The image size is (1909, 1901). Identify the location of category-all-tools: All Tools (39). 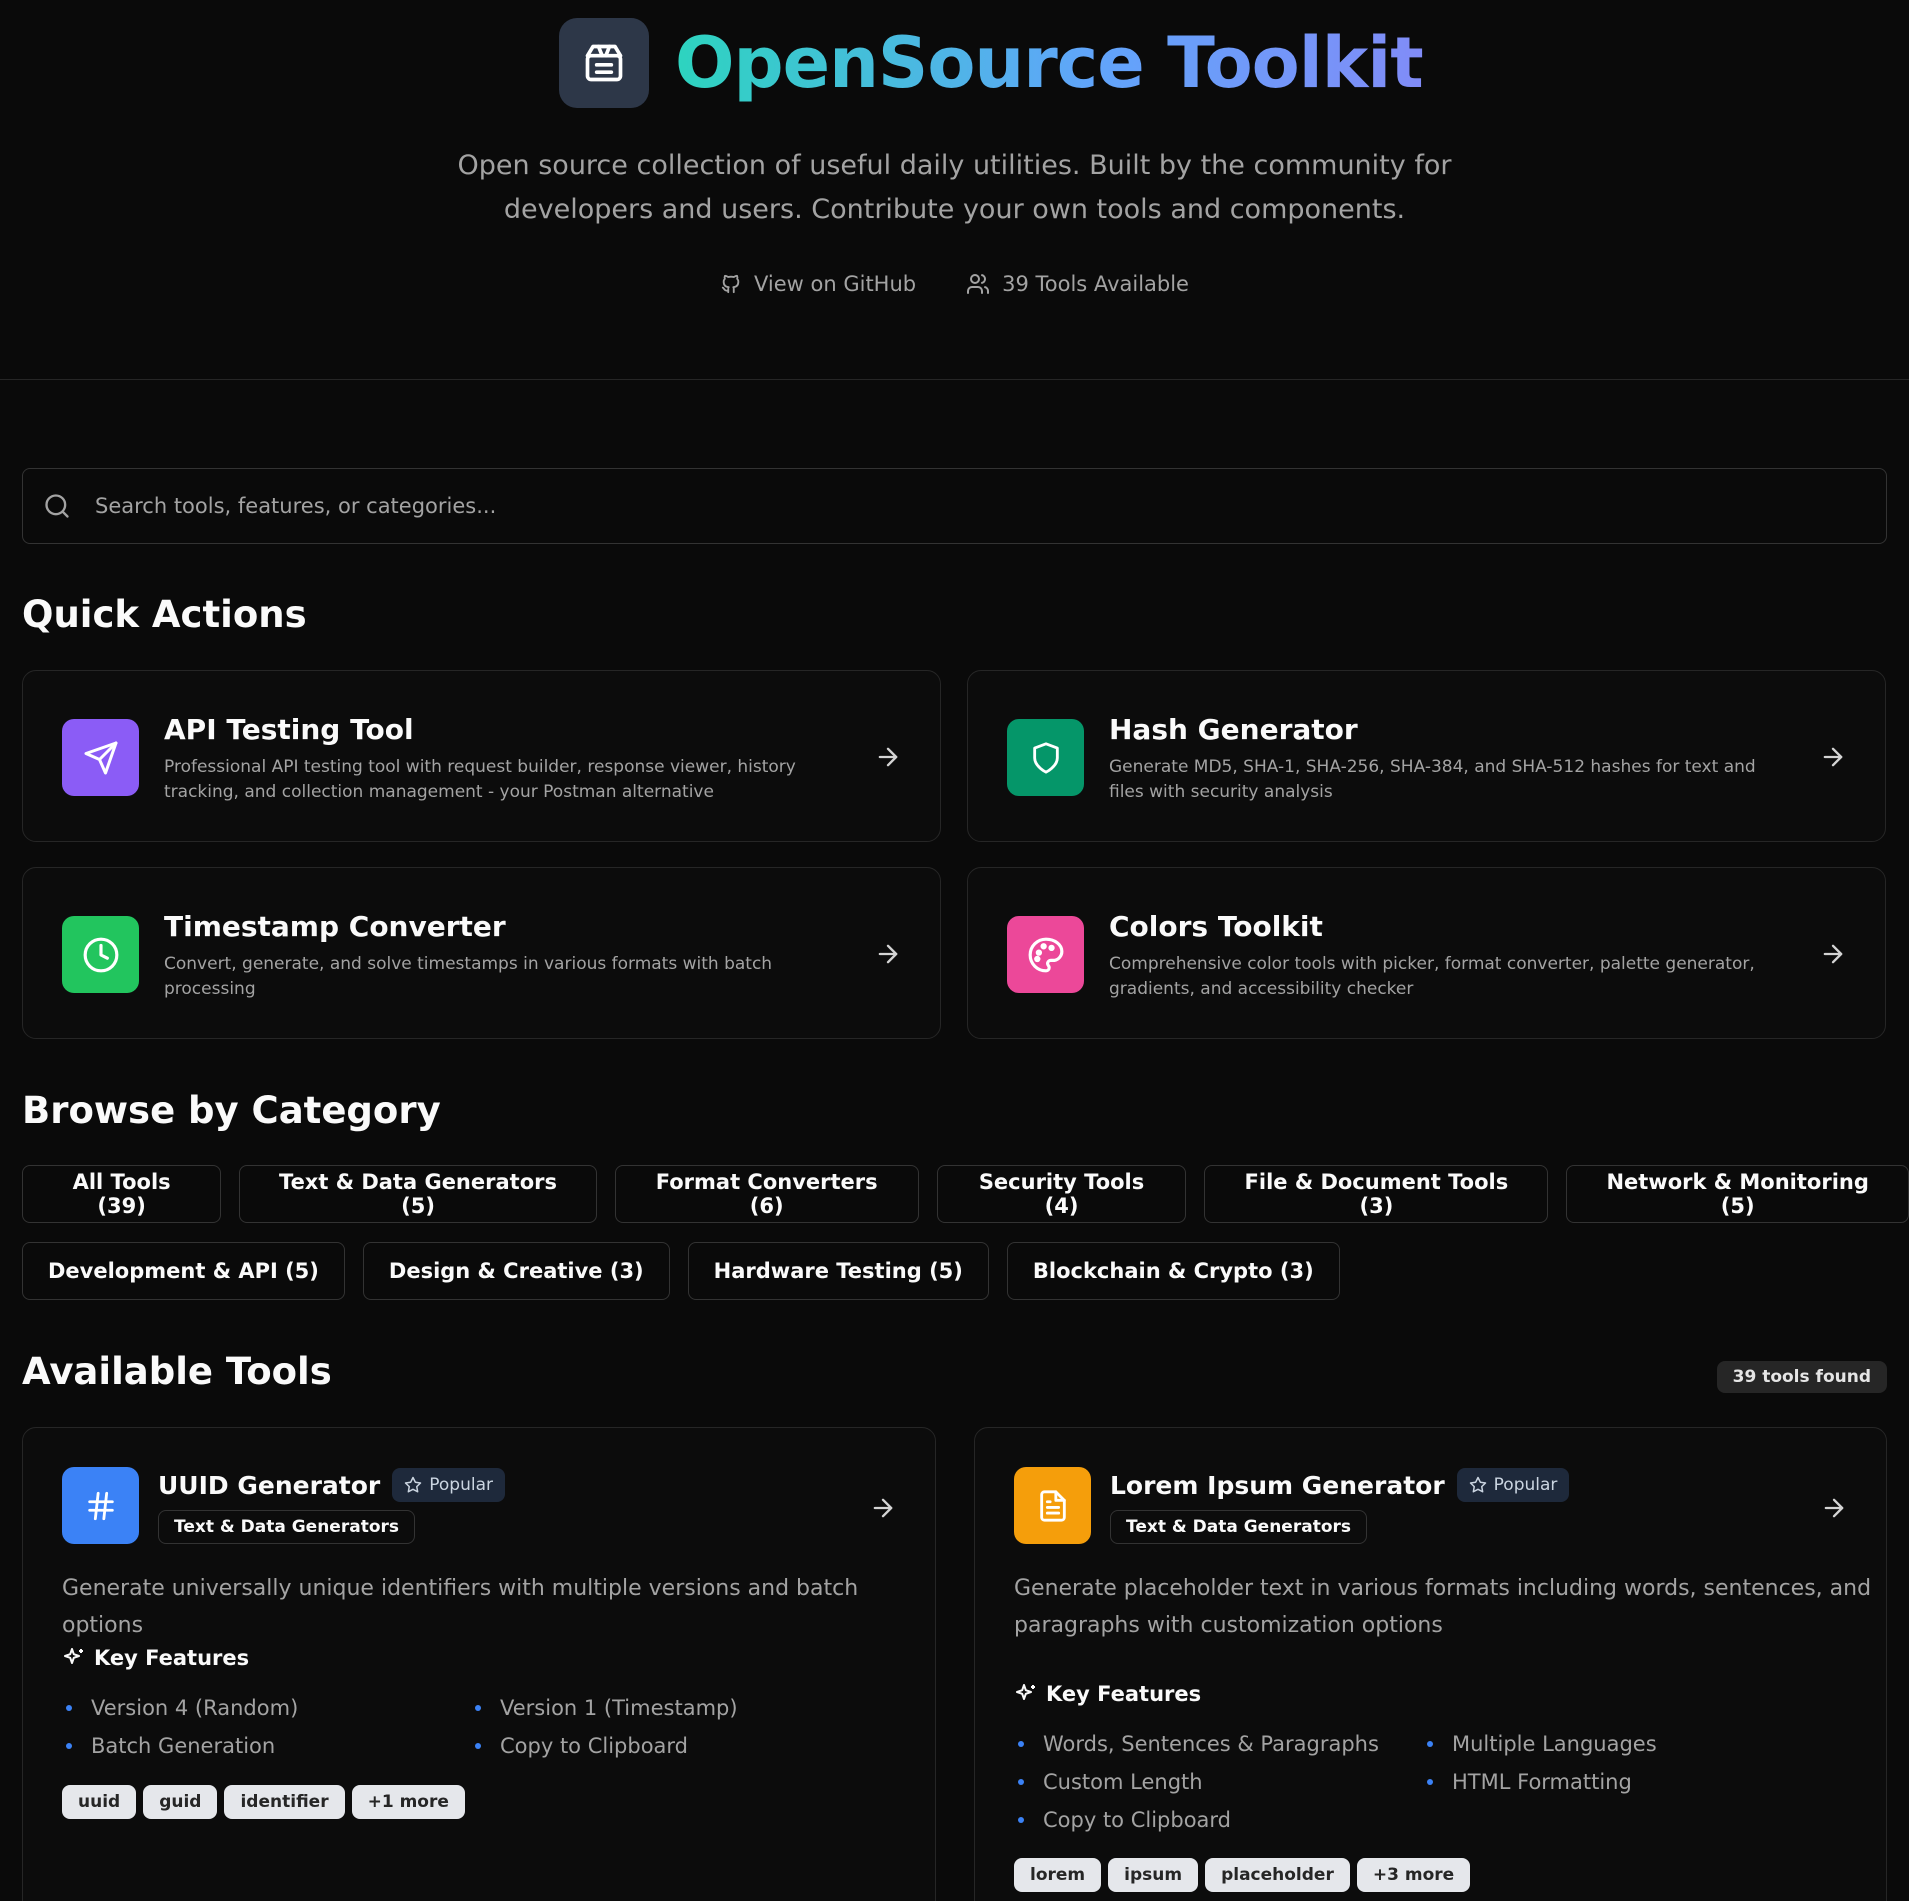
(122, 1194).